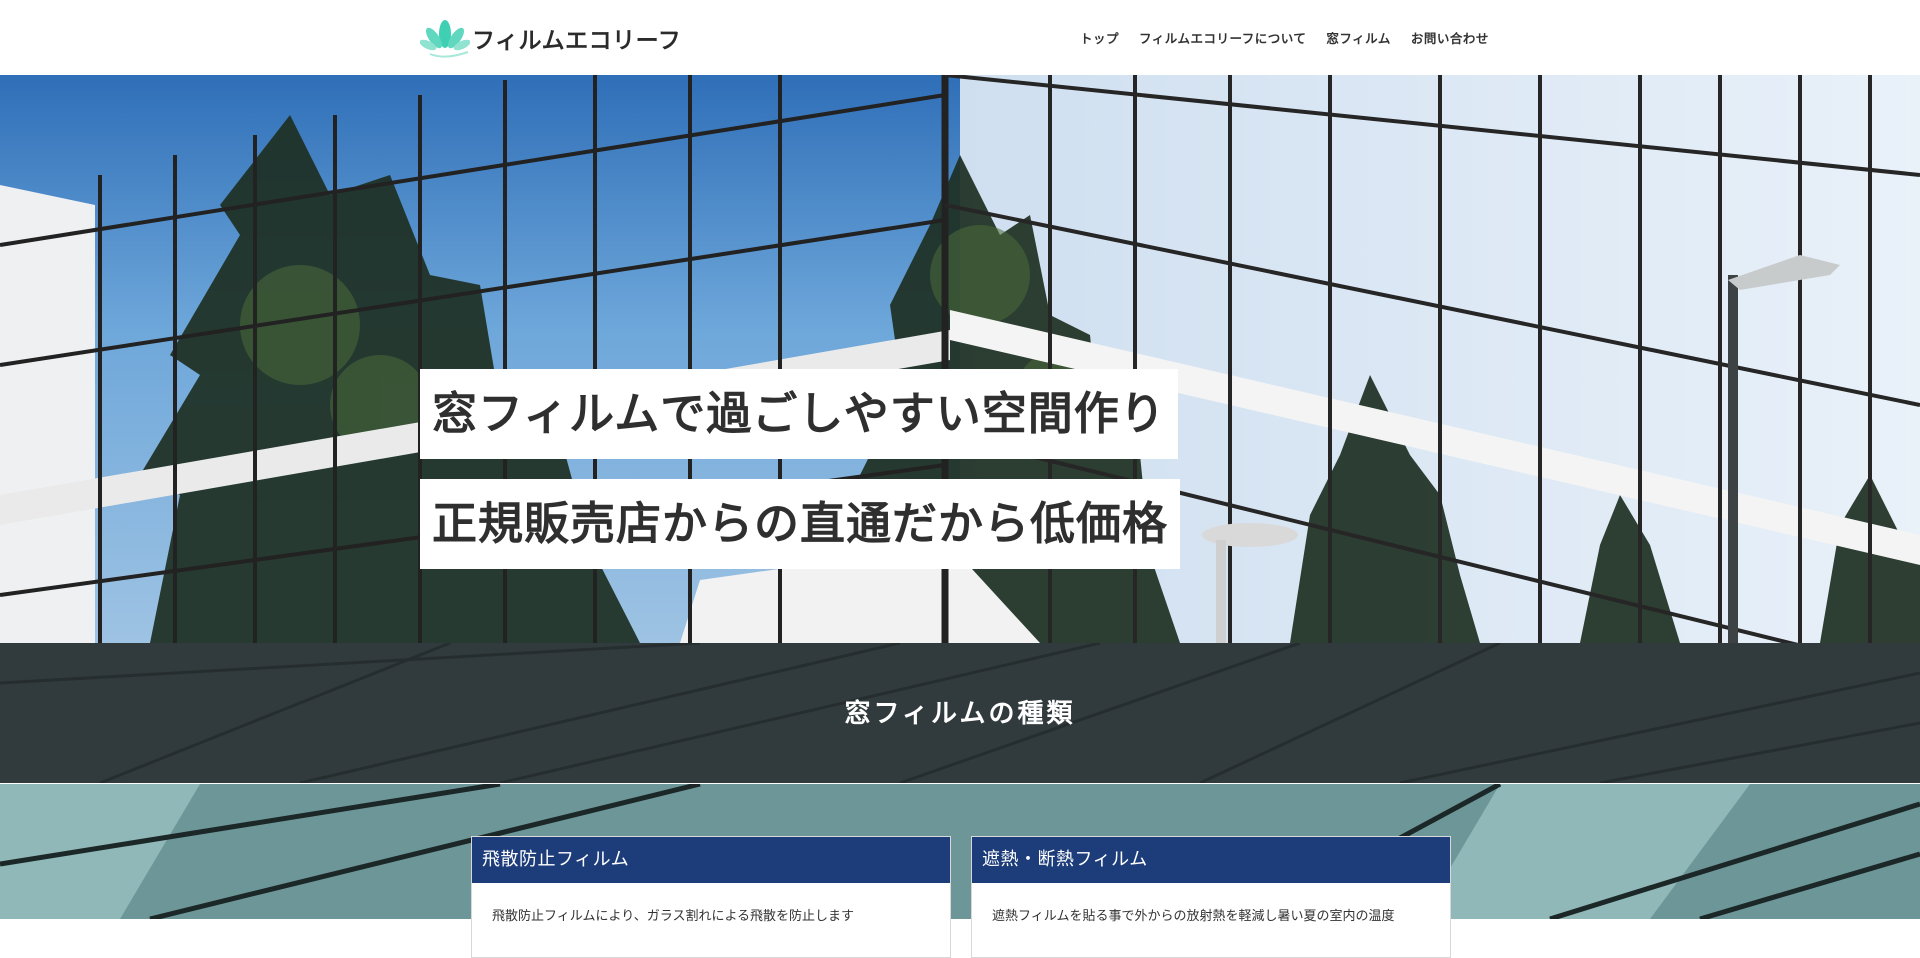  I want to click on site-header: フィルムエコリーフ トップ フィルムエコリーフについて 窓フィルム お問い合わせ, so click(960, 37).